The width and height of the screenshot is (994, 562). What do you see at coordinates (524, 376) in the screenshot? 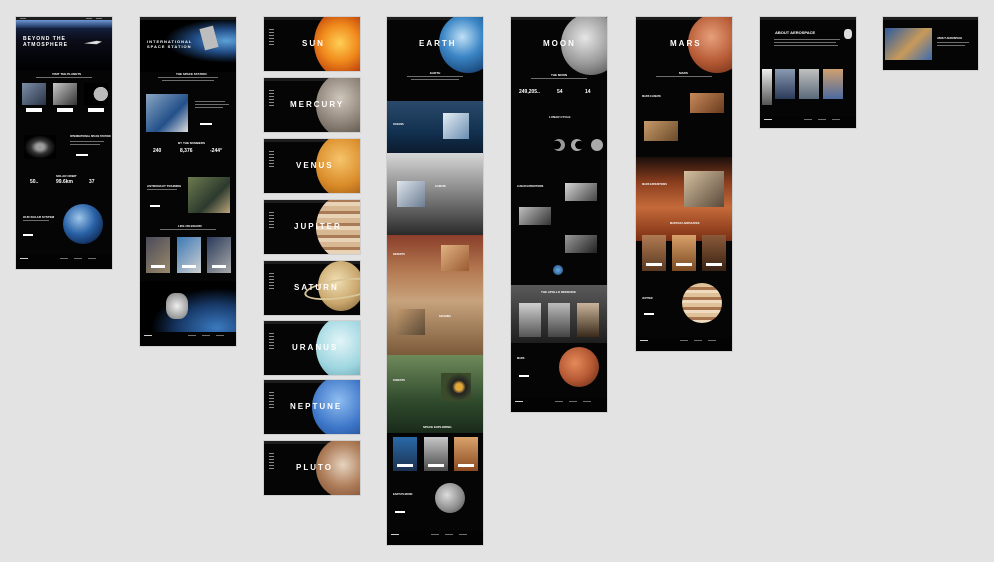
I see `mars-button` at bounding box center [524, 376].